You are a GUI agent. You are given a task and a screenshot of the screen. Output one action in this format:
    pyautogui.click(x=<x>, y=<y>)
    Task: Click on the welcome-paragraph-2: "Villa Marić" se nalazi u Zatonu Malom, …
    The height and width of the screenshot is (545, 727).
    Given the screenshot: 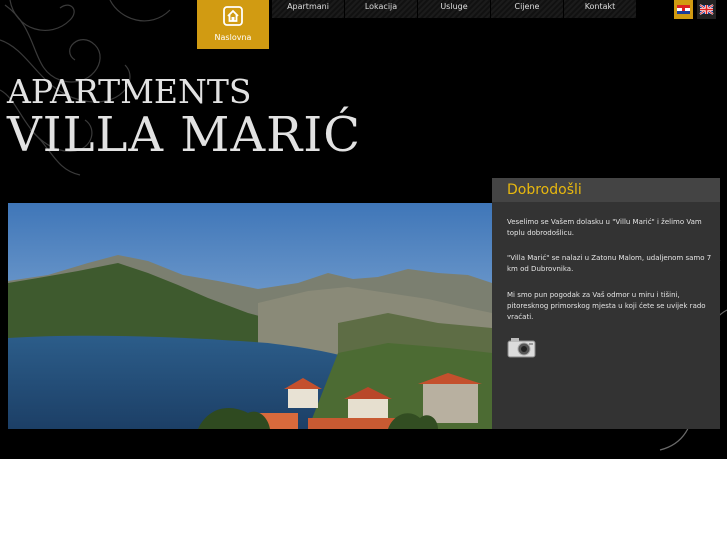 What is the action you would take?
    pyautogui.click(x=609, y=263)
    